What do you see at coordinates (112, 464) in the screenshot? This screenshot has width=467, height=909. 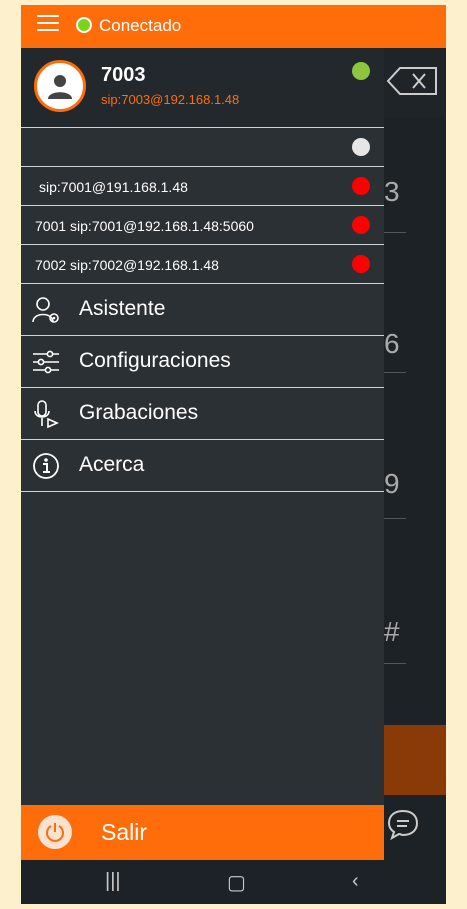 I see `menu-item-label: Acerca` at bounding box center [112, 464].